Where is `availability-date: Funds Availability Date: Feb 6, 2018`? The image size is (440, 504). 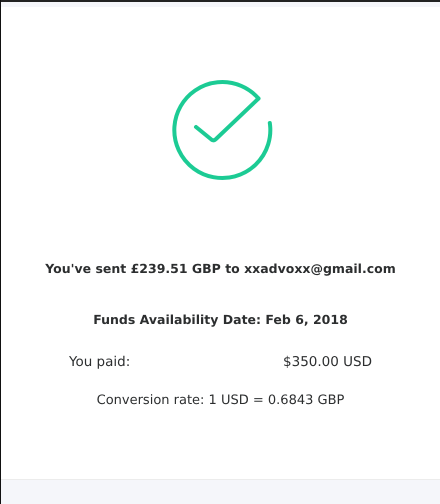
availability-date: Funds Availability Date: Feb 6, 2018 is located at coordinates (220, 319).